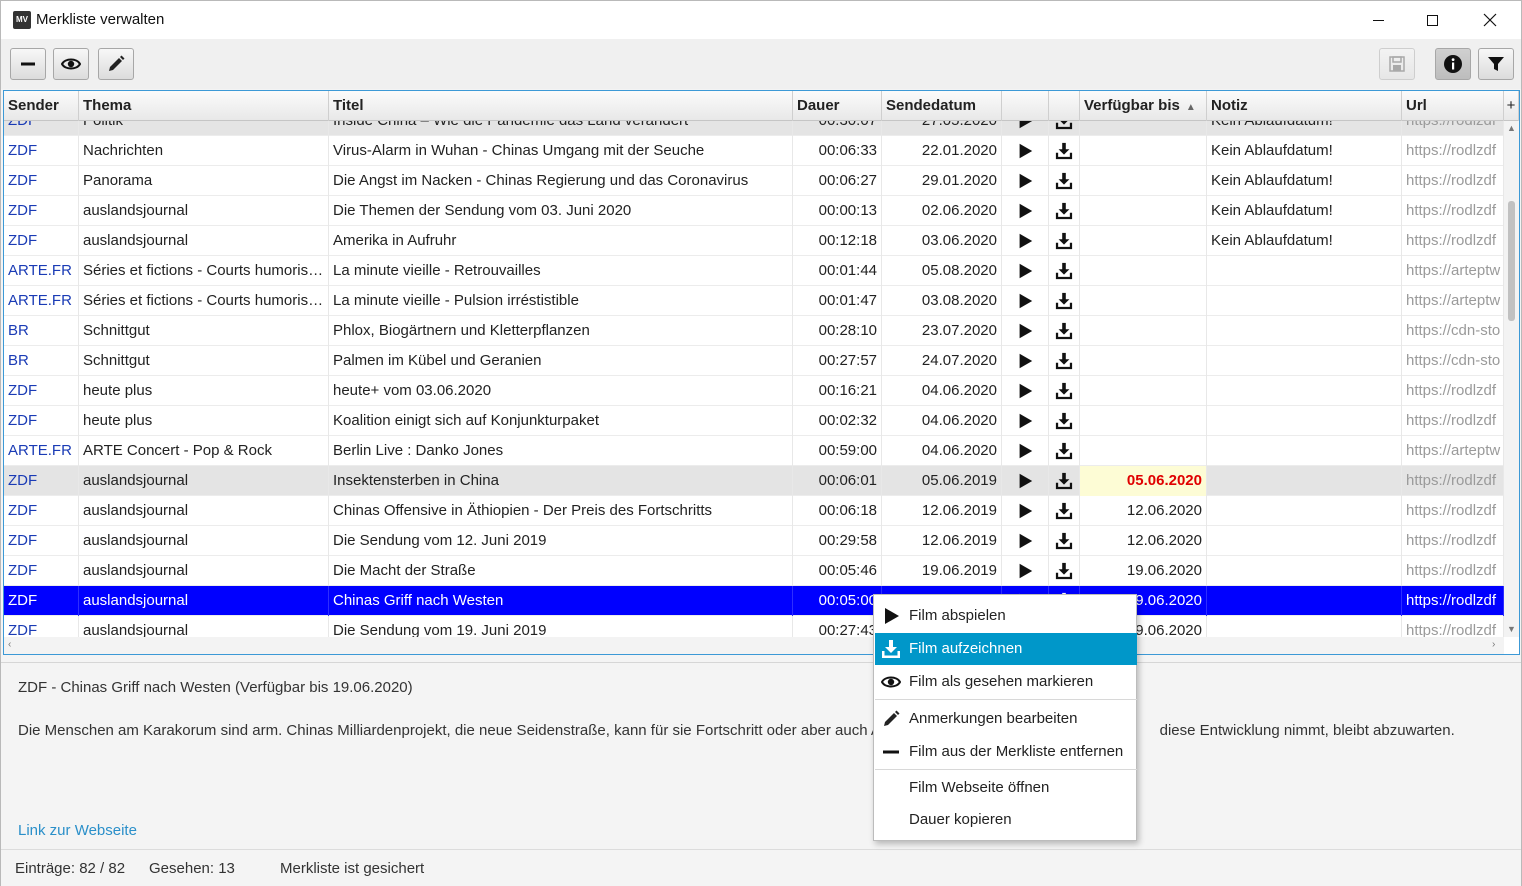 The image size is (1522, 886). What do you see at coordinates (837, 241) in the screenshot?
I see `cell-dauer: 00:12:18` at bounding box center [837, 241].